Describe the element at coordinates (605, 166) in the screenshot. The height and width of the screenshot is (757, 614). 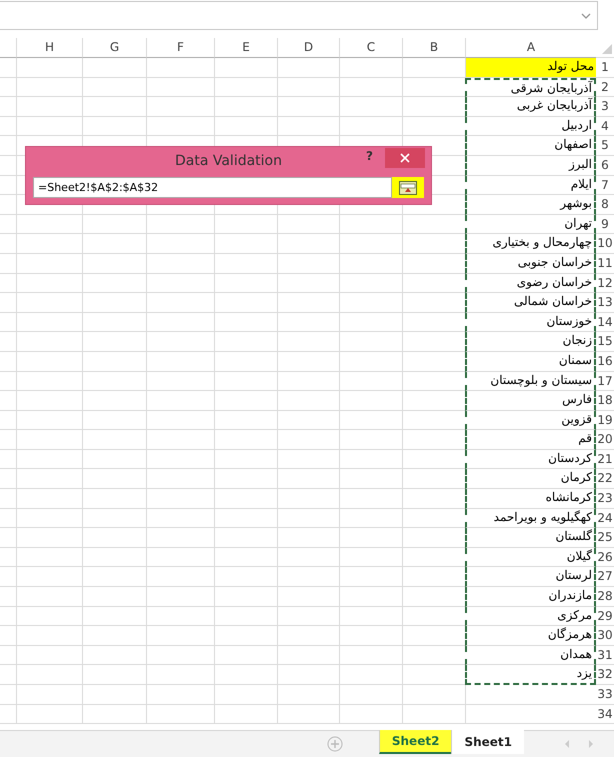
I see `row-header: 6` at that location.